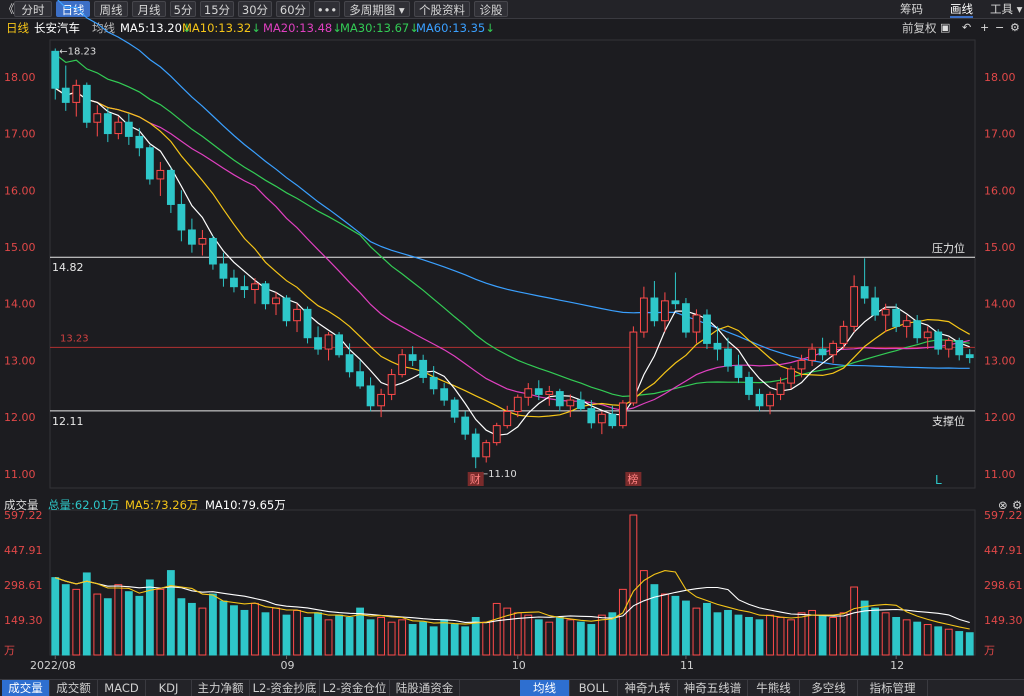  What do you see at coordinates (1003, 505) in the screenshot?
I see `close-icon: ⊗` at bounding box center [1003, 505].